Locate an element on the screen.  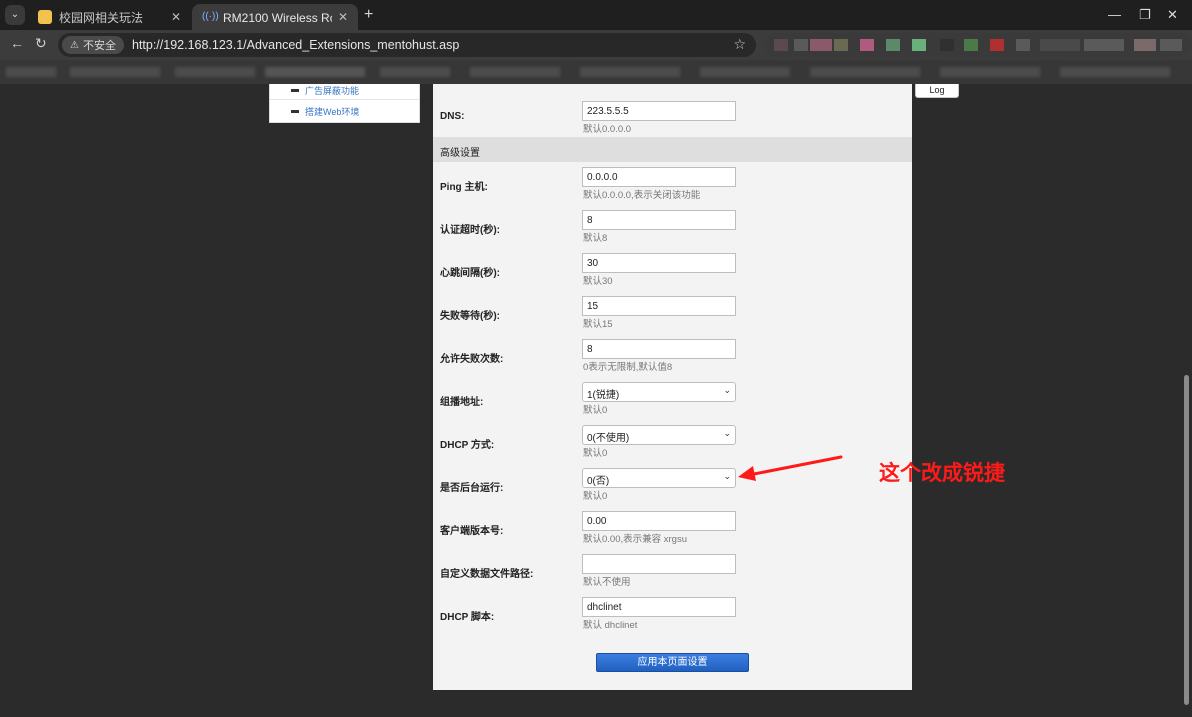
reload-icon: ↻ is located at coordinates (41, 43).